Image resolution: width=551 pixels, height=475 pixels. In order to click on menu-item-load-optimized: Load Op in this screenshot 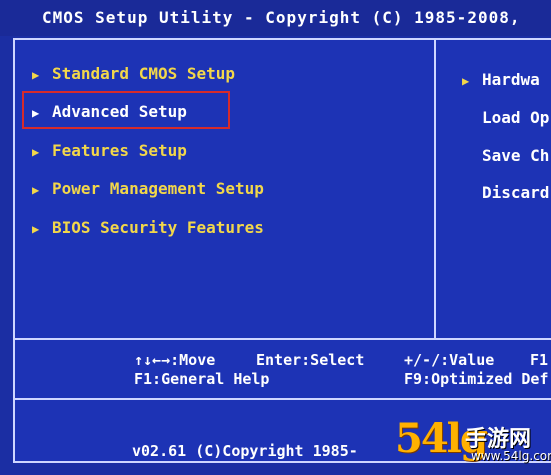, I will do `click(515, 117)`.